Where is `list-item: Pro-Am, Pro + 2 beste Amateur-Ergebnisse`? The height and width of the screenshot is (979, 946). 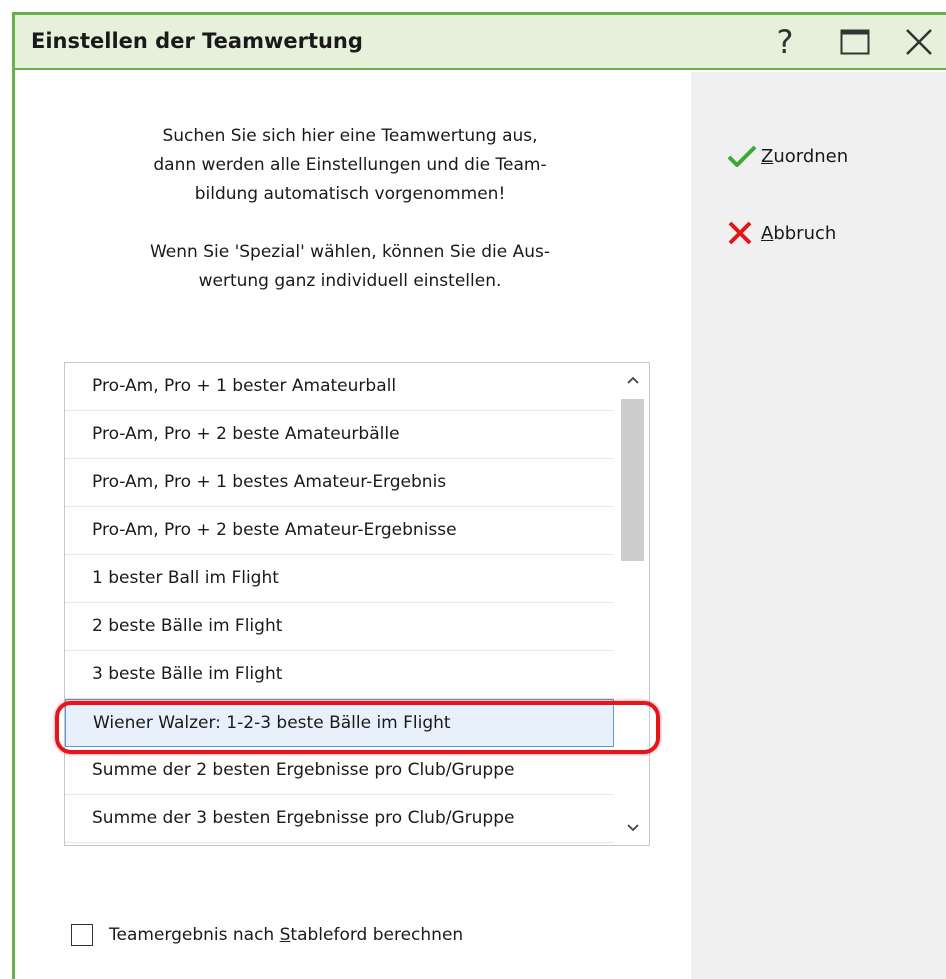 list-item: Pro-Am, Pro + 2 beste Amateur-Ergebnisse is located at coordinates (339, 531).